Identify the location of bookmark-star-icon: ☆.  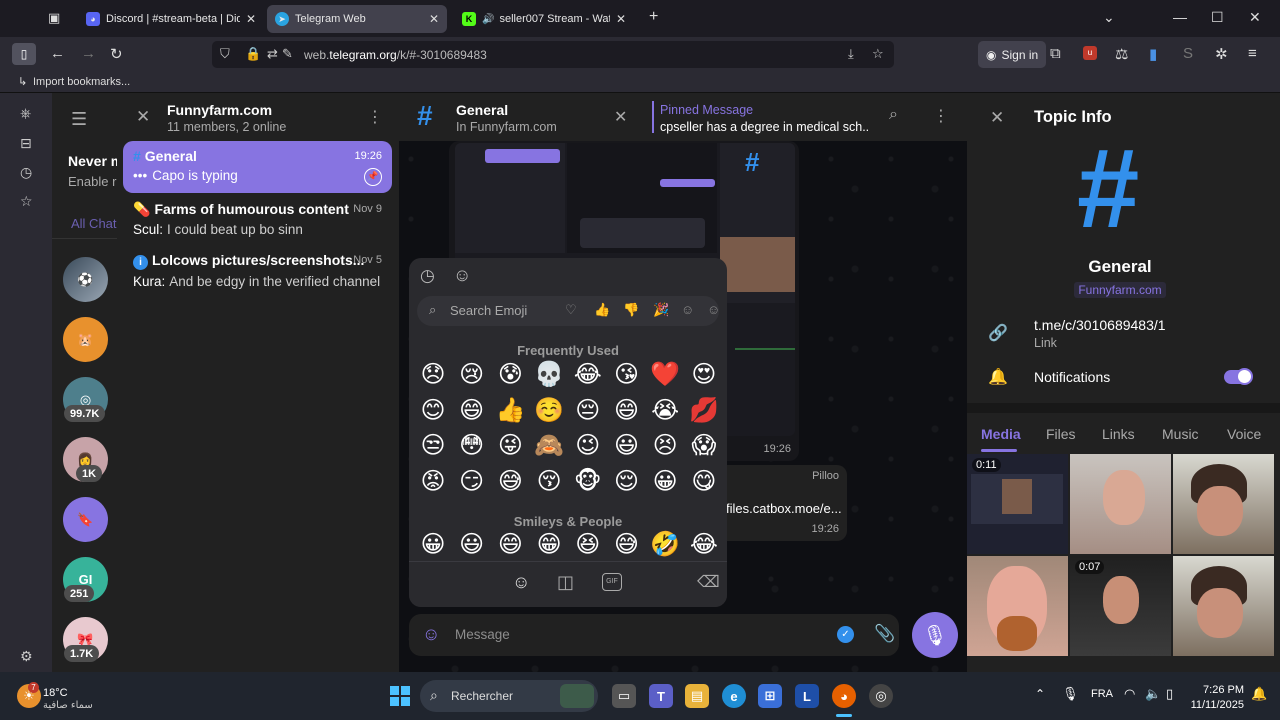
(878, 54).